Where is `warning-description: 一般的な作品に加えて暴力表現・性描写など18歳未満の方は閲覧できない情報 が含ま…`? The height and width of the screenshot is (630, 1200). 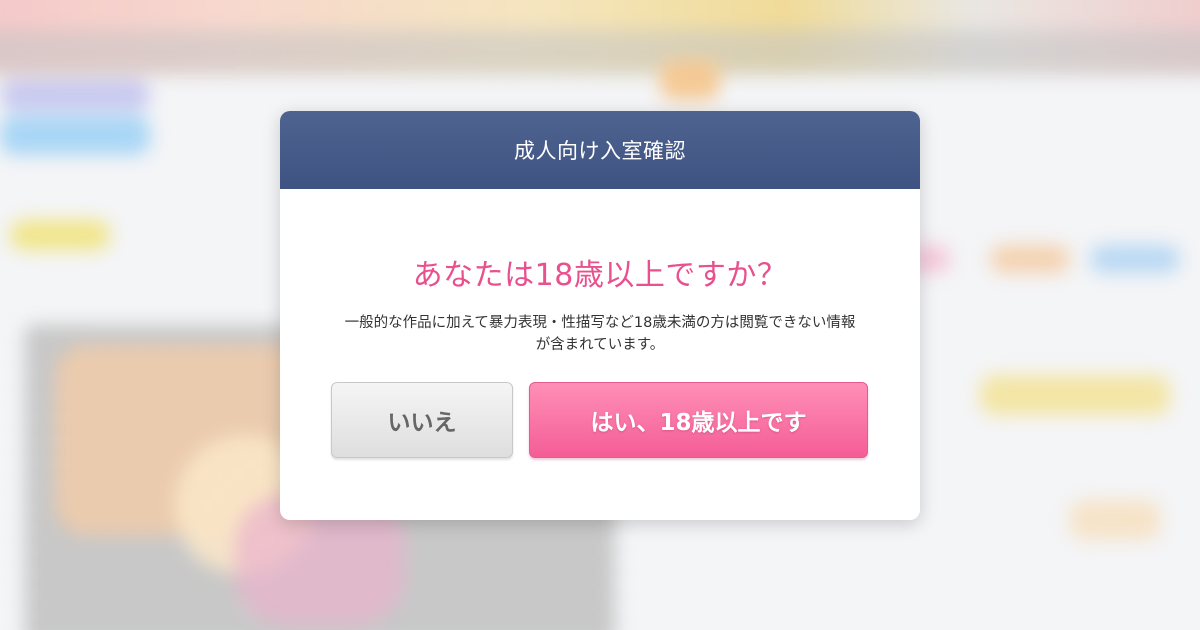 warning-description: 一般的な作品に加えて暴力表現・性描写など18歳未満の方は閲覧できない情報 が含ま… is located at coordinates (600, 334).